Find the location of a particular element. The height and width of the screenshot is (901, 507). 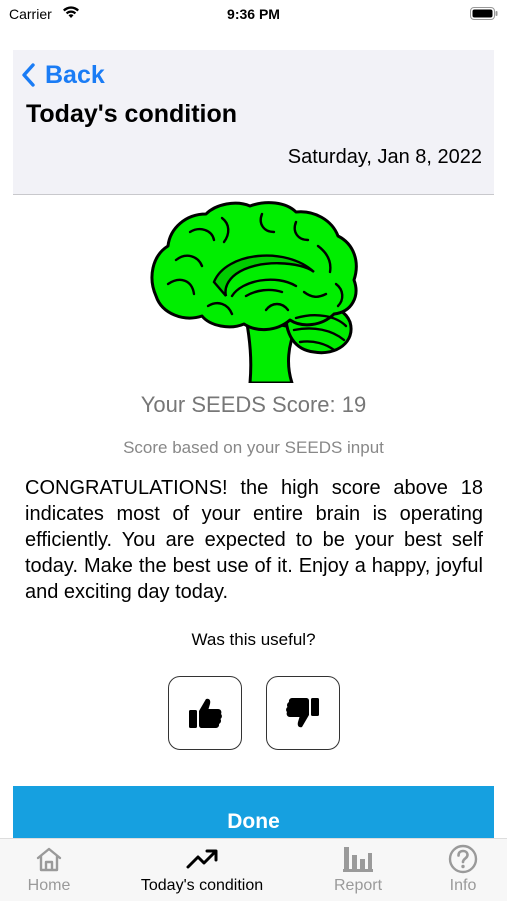

tab-todays-condition-label: Today's condition is located at coordinates (202, 885).